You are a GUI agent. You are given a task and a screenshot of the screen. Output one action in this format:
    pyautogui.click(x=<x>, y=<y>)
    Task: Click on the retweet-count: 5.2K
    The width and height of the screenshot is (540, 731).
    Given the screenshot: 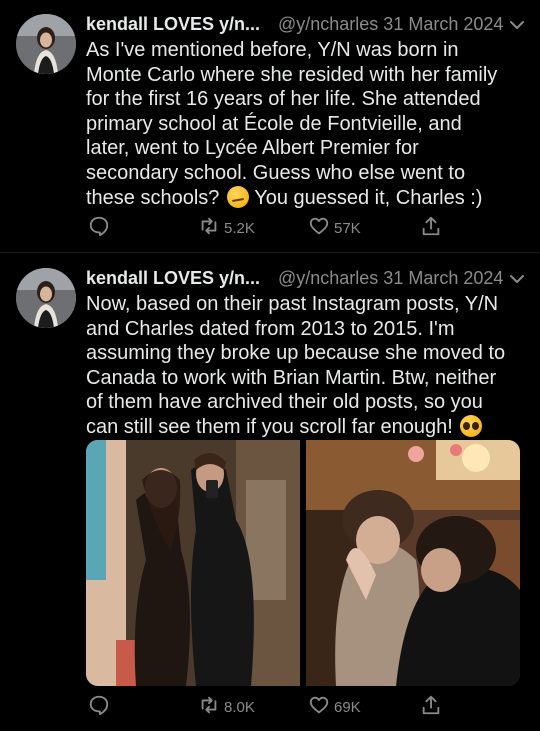 What is the action you would take?
    pyautogui.click(x=239, y=228)
    